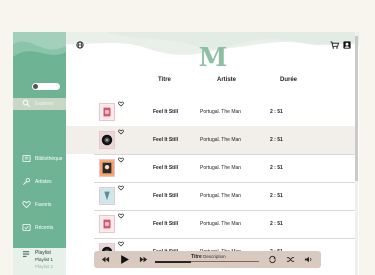 The height and width of the screenshot is (275, 375). Describe the element at coordinates (143, 259) in the screenshot. I see `next-icon` at that location.